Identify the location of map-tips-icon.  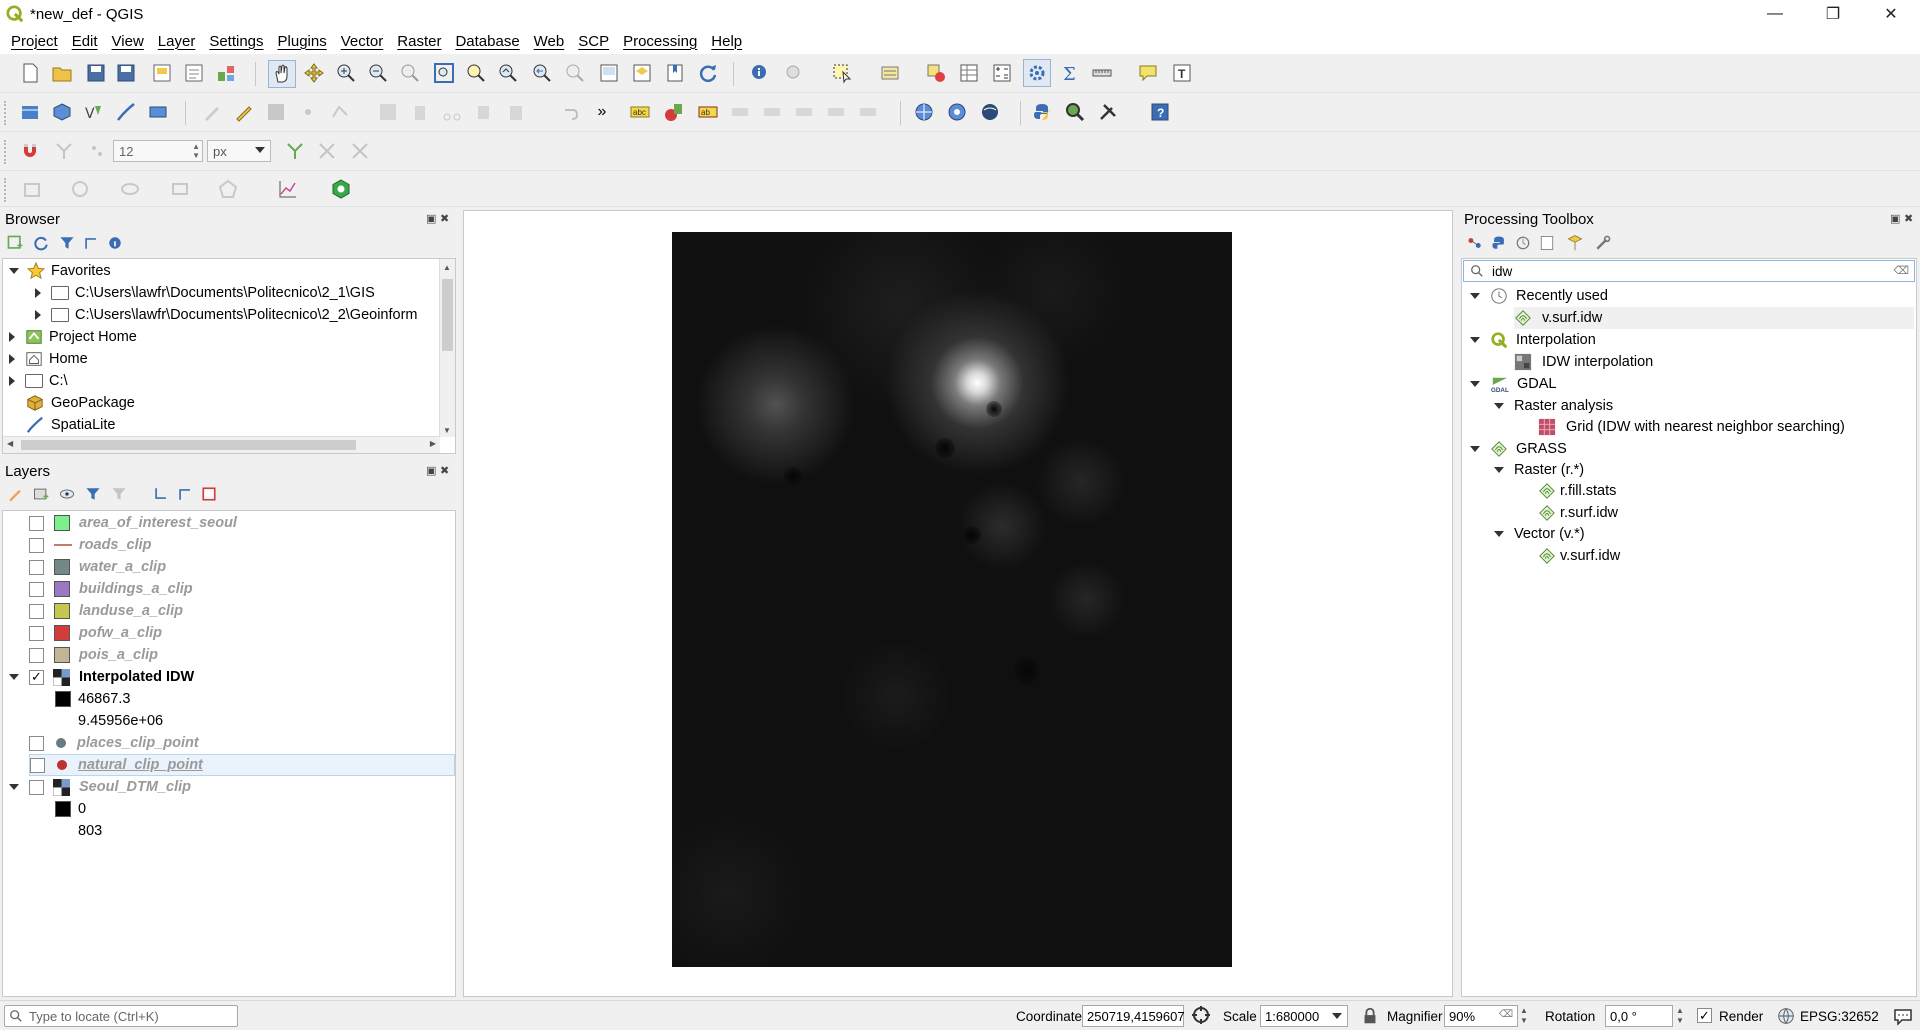
(1148, 73).